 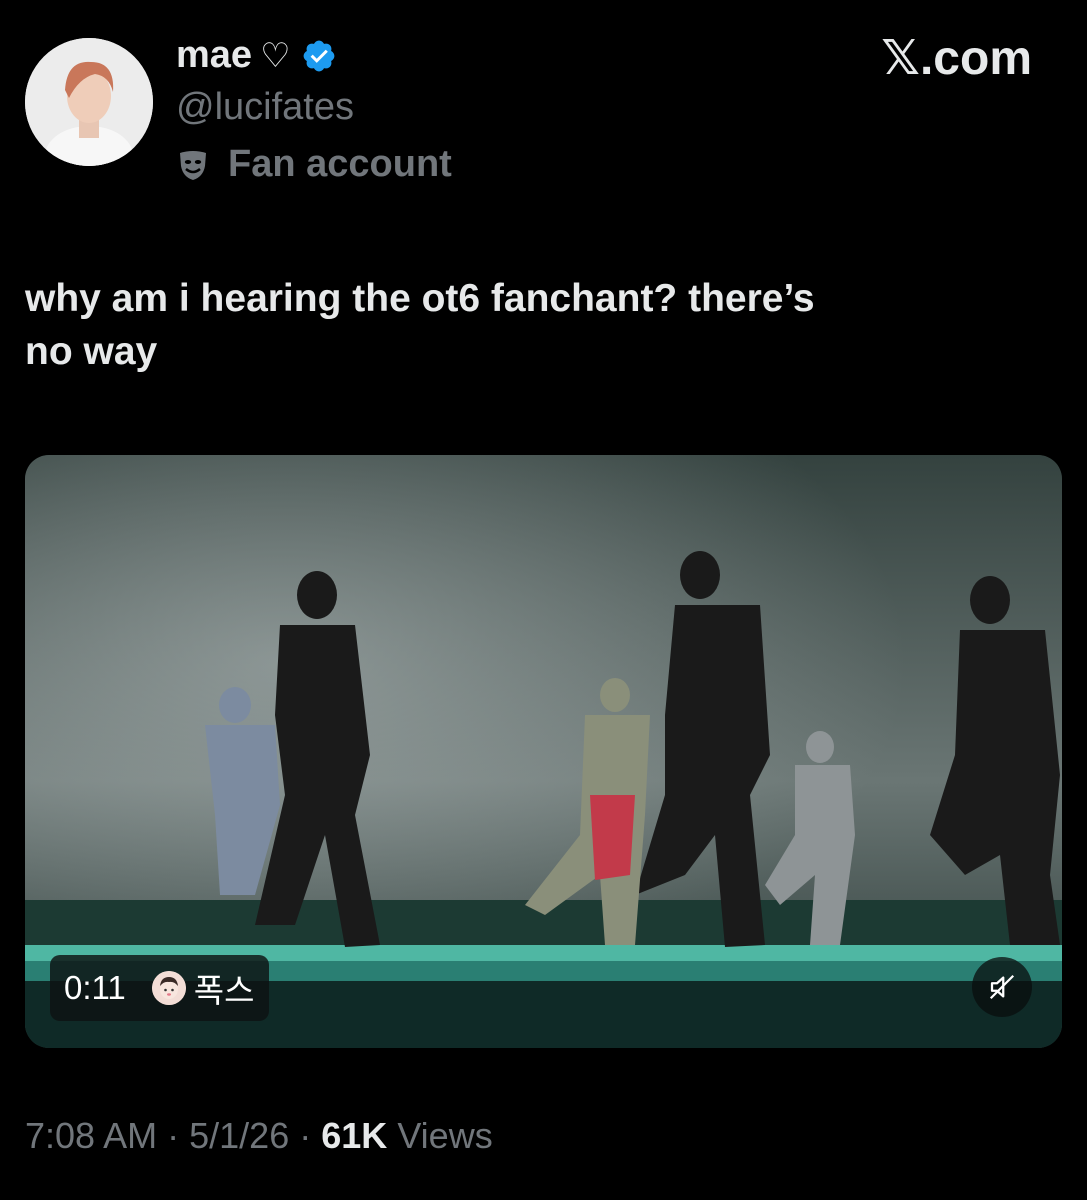 What do you see at coordinates (265, 107) in the screenshot?
I see `handle: @lucifates` at bounding box center [265, 107].